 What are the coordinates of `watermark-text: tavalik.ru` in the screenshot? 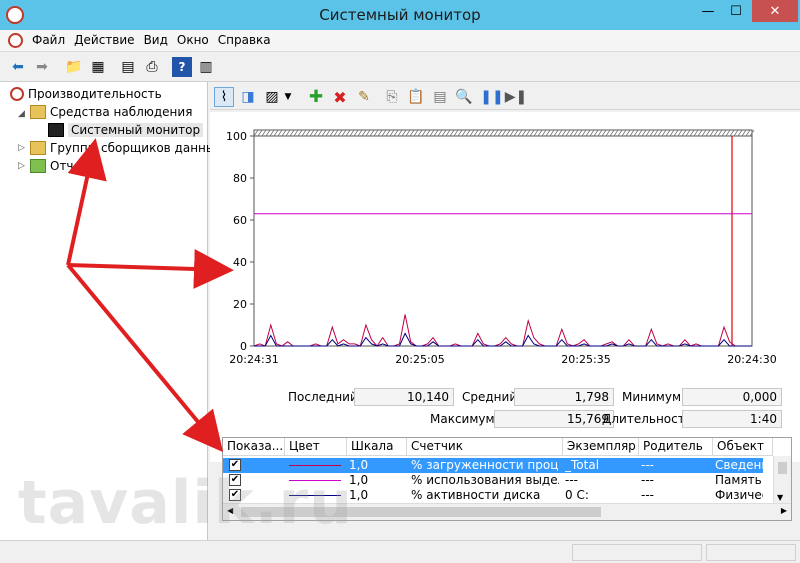 It's located at (185, 503).